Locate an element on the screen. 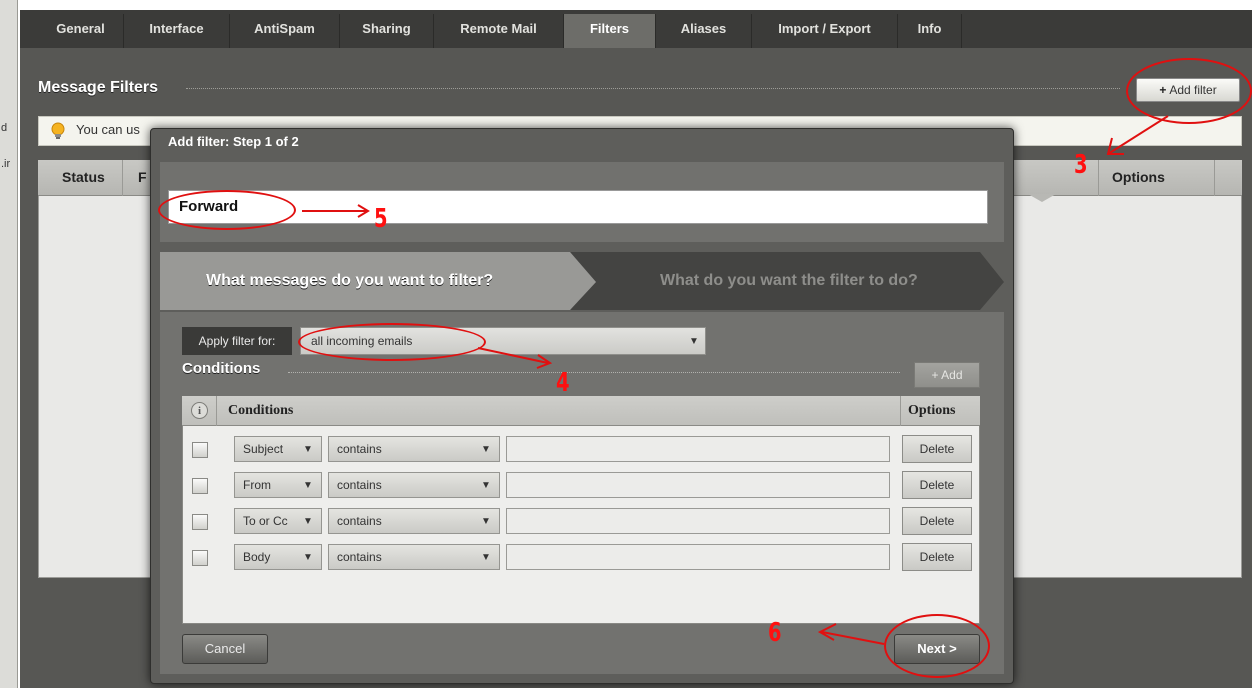 The width and height of the screenshot is (1252, 688). conditions-table-header is located at coordinates (581, 411).